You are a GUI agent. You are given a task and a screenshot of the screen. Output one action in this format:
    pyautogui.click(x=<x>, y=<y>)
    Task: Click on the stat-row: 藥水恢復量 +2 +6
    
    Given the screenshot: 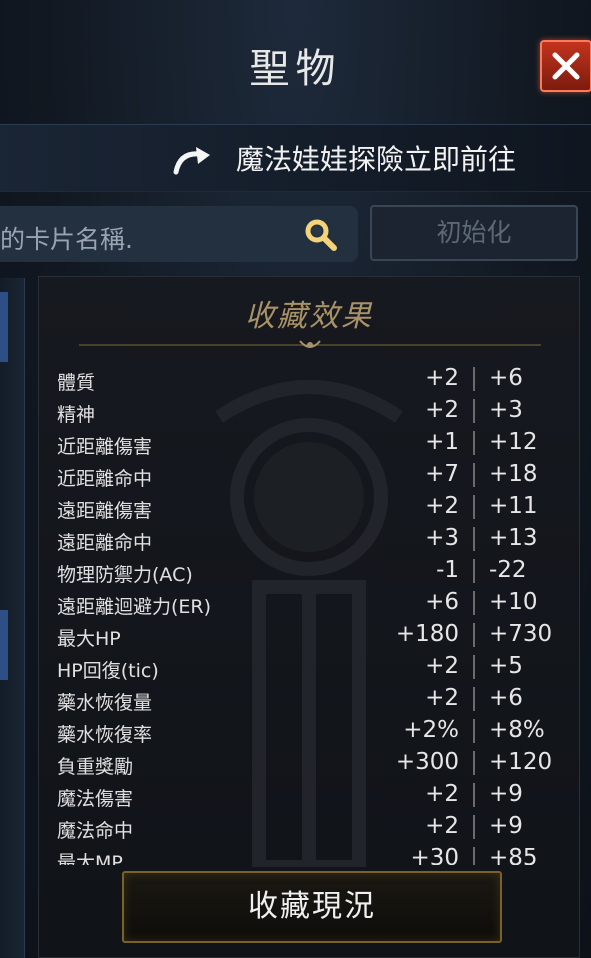 What is the action you would take?
    pyautogui.click(x=313, y=699)
    